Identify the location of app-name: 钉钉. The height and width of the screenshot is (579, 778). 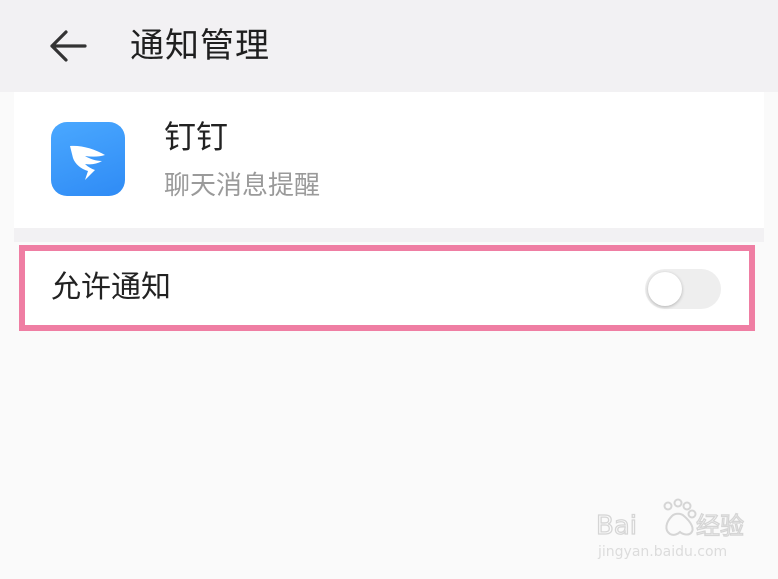
(196, 137).